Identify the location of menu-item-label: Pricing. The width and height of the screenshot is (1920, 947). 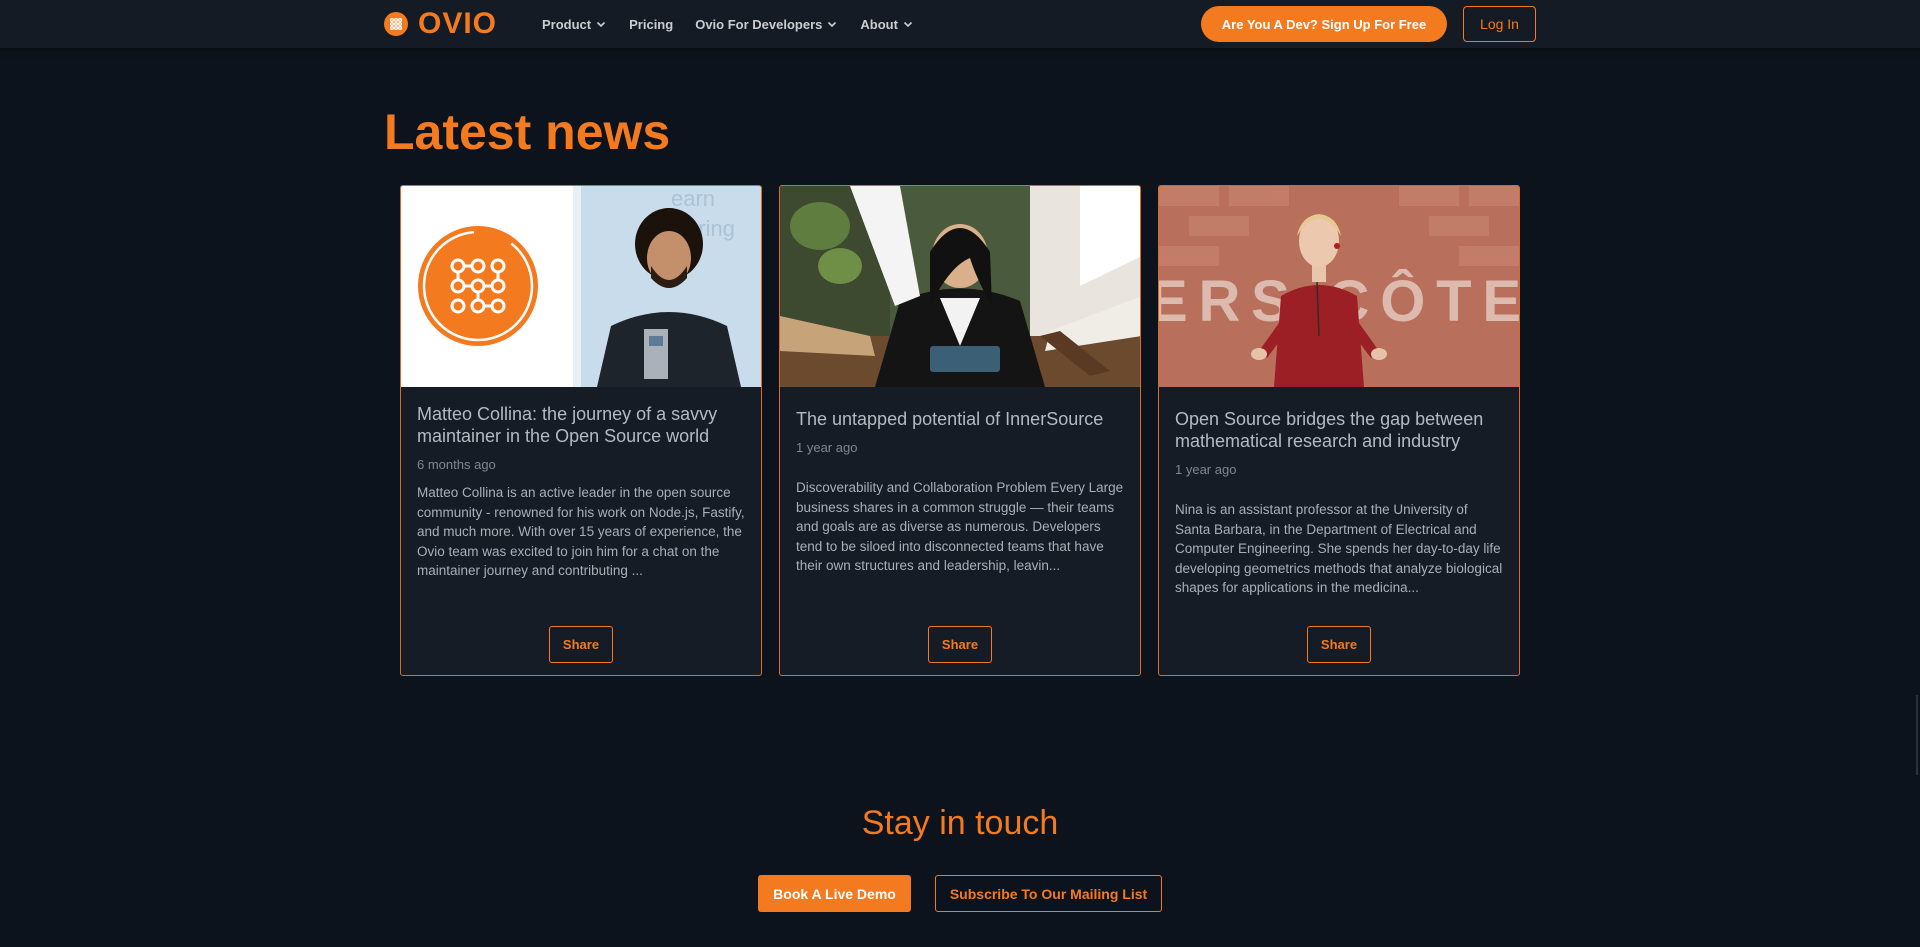
(651, 24).